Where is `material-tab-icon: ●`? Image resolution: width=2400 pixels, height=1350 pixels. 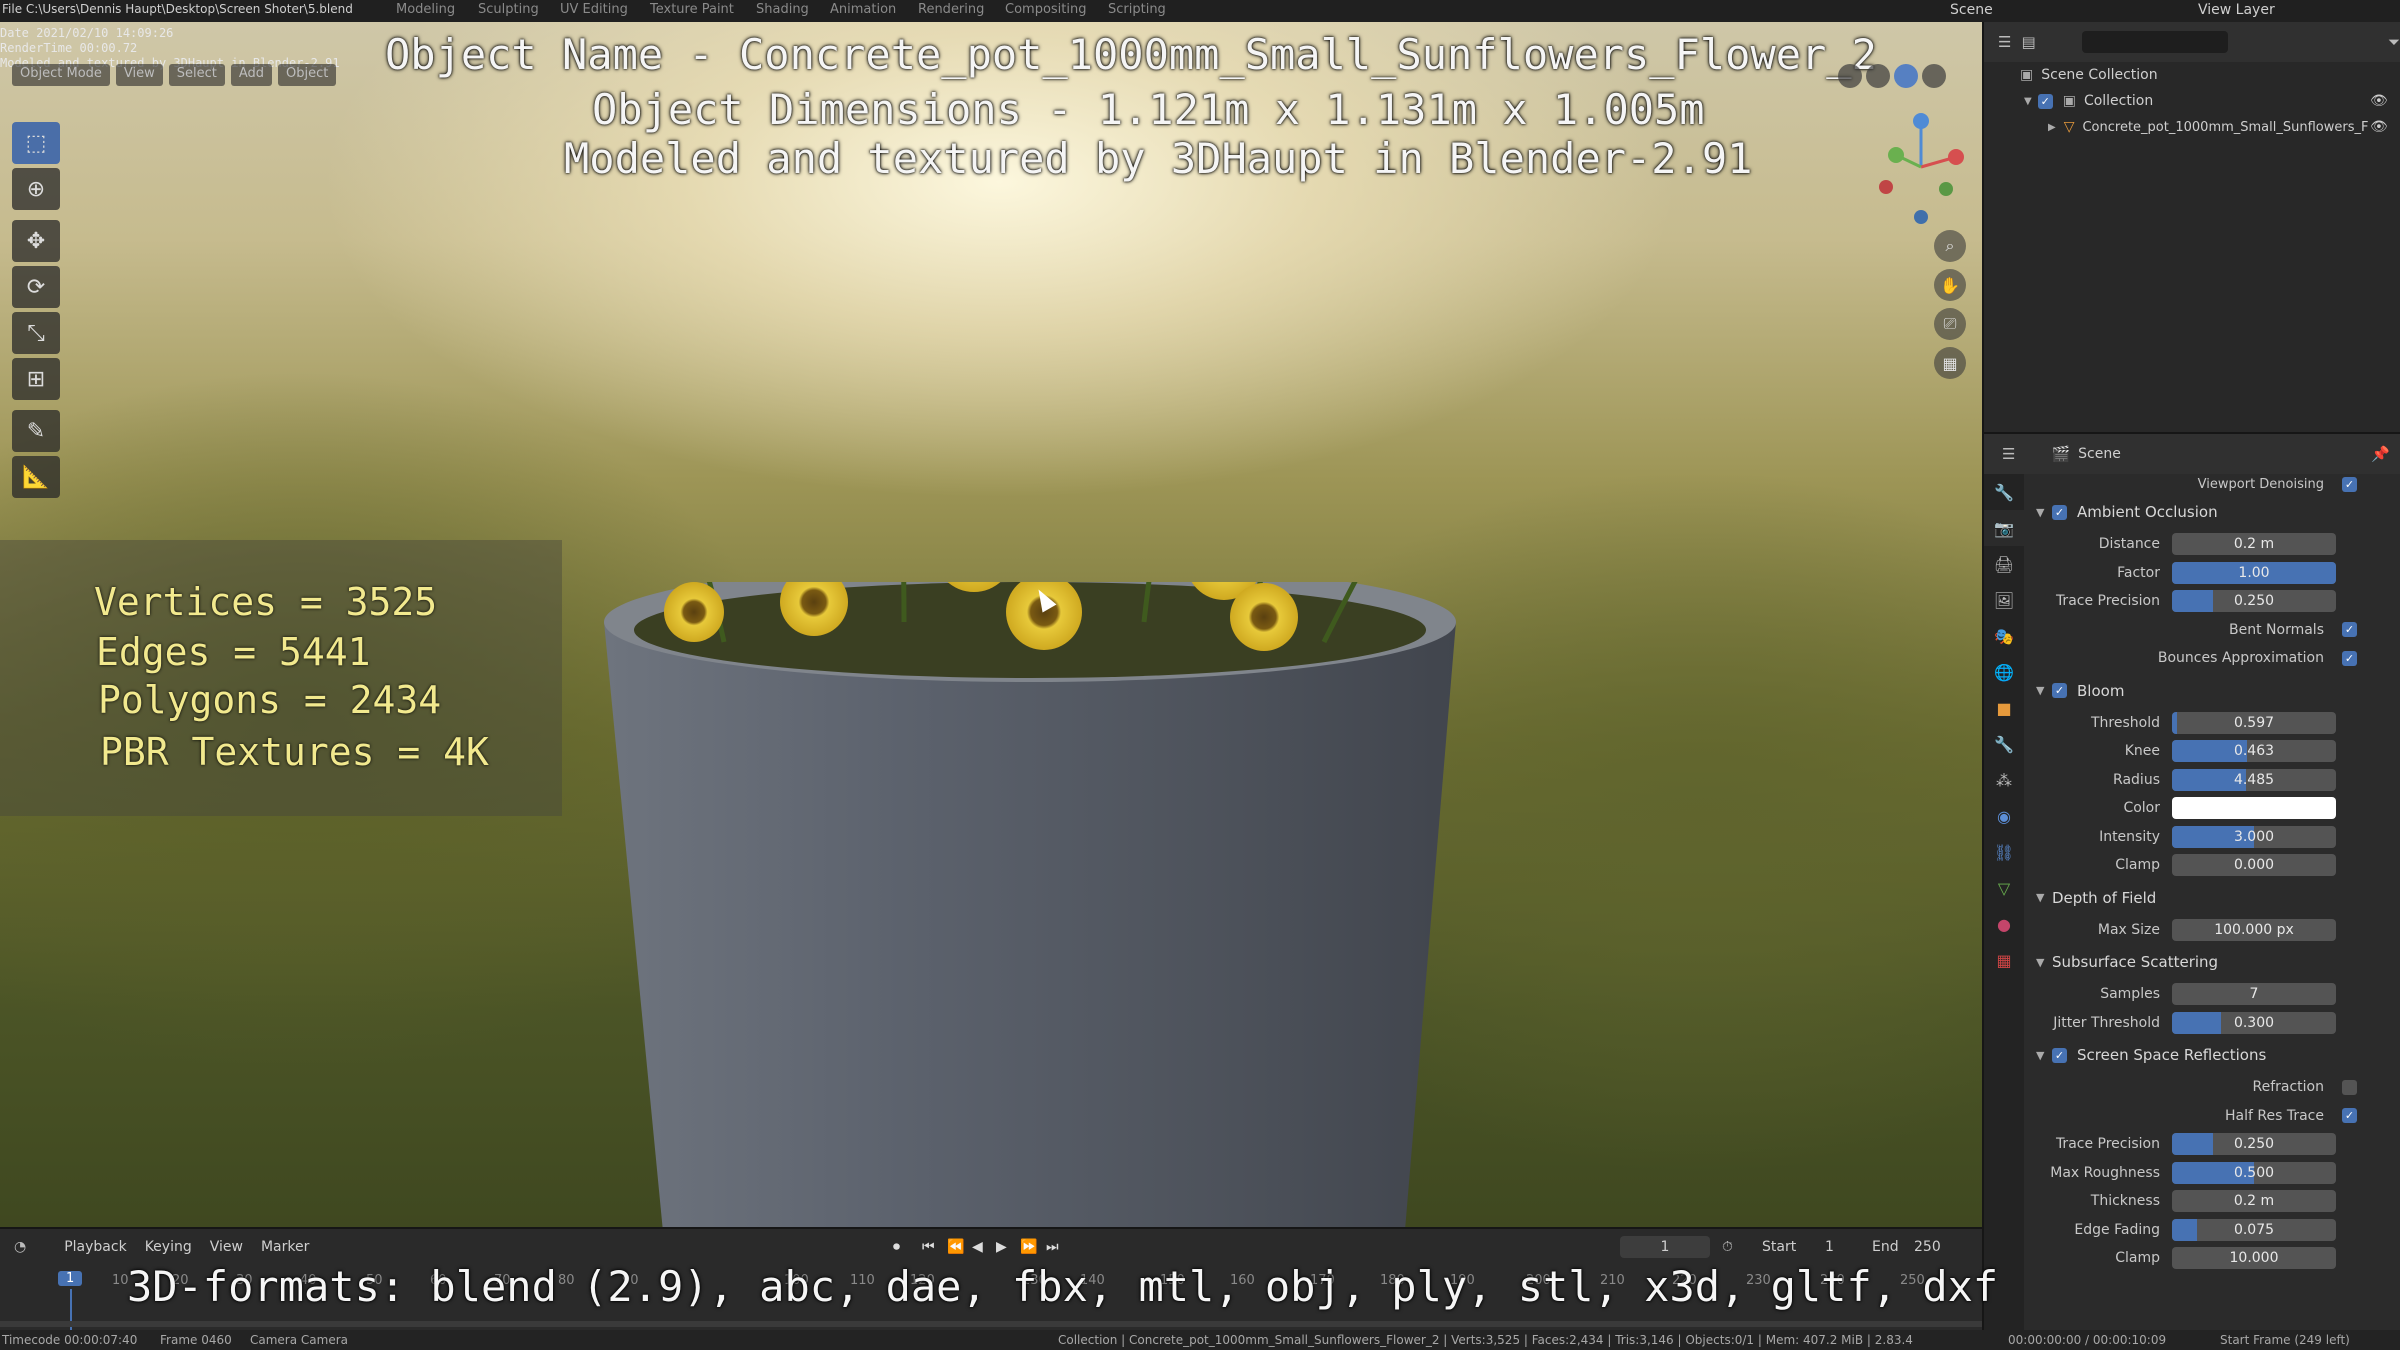
material-tab-icon: ● is located at coordinates (2004, 924).